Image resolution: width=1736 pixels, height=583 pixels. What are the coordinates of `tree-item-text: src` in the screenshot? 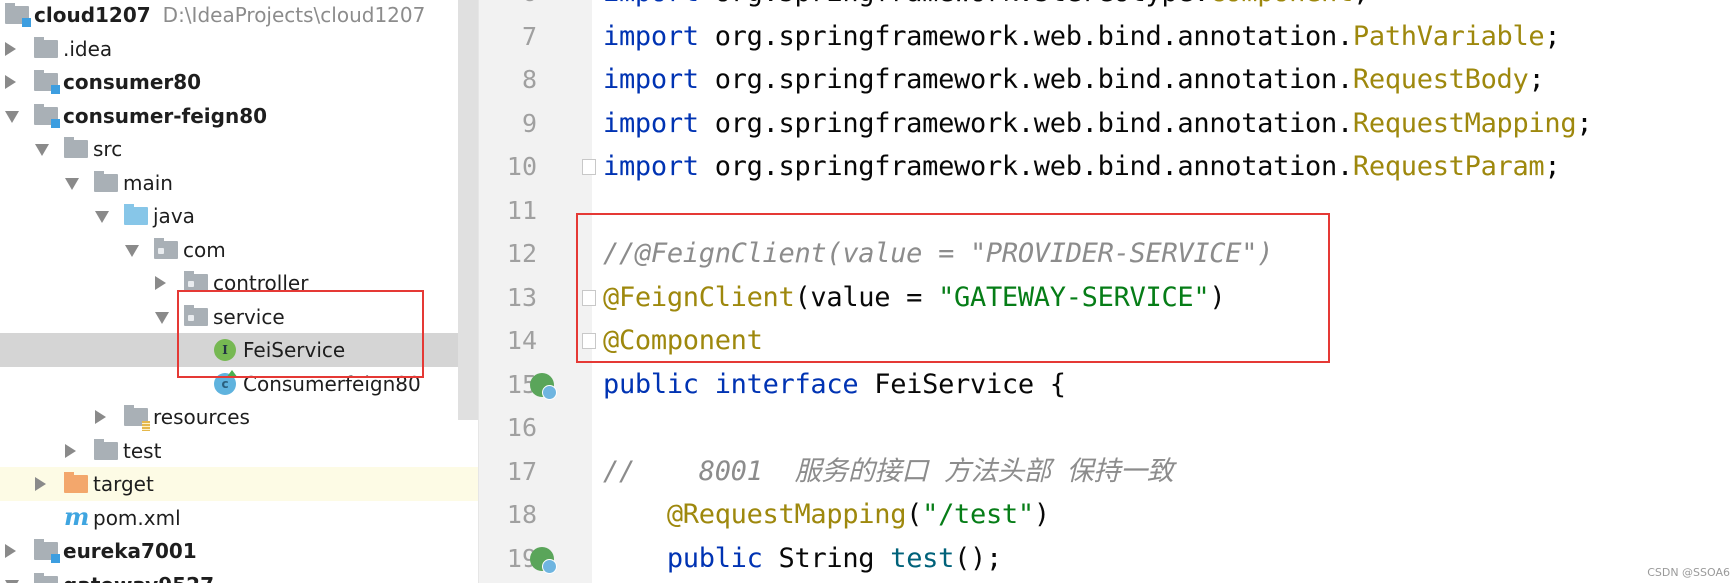 It's located at (107, 149).